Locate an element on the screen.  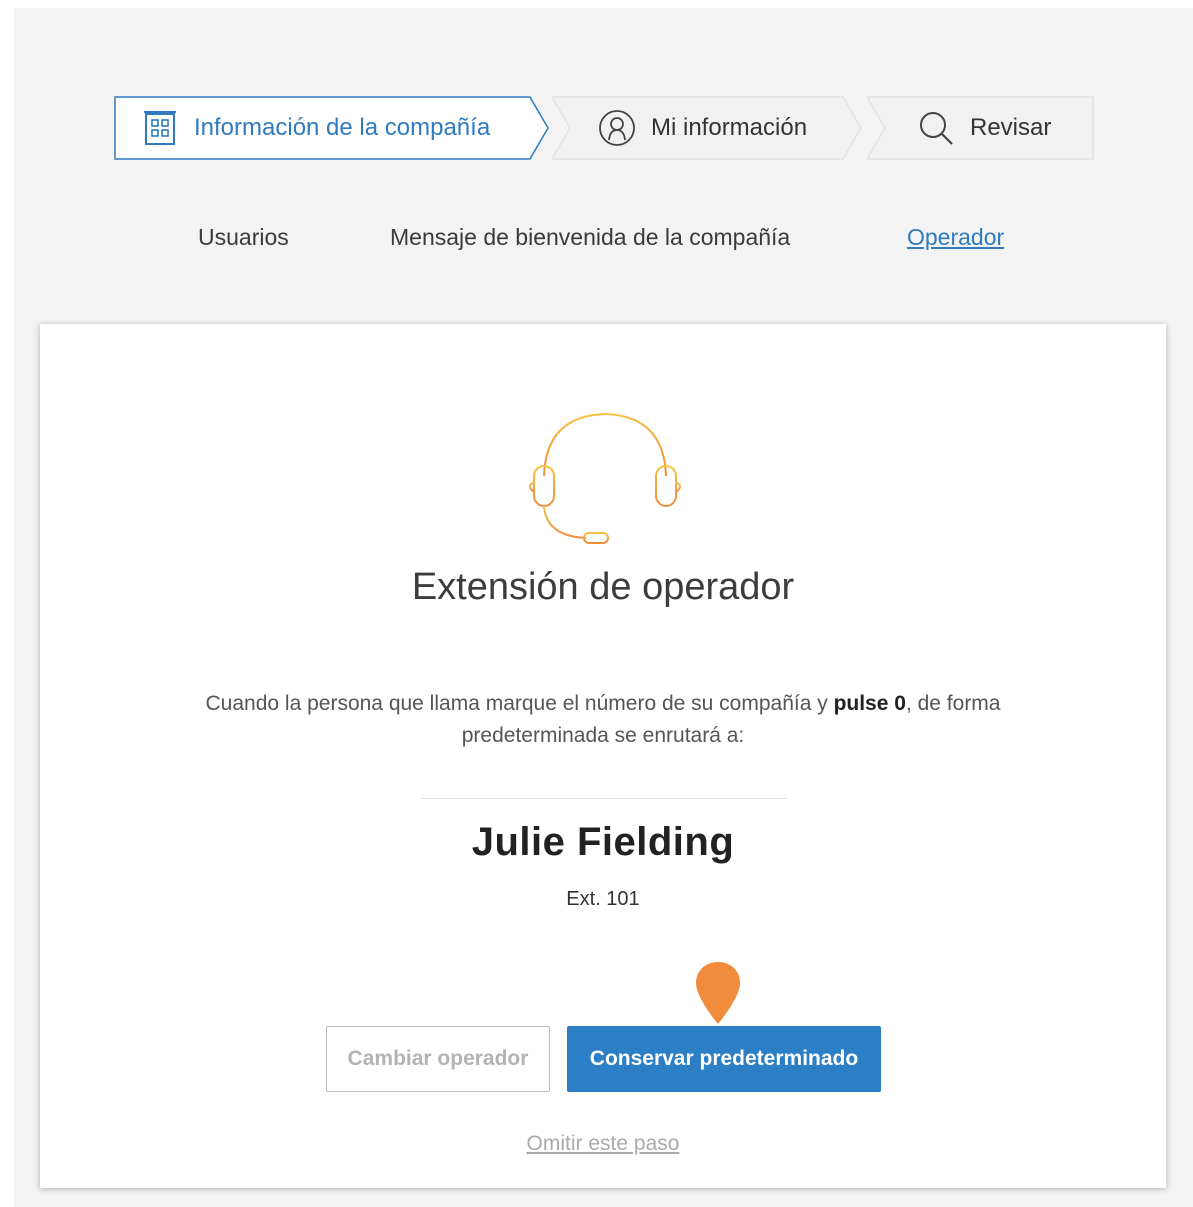
subnav-item-users: Usuarios is located at coordinates (243, 237).